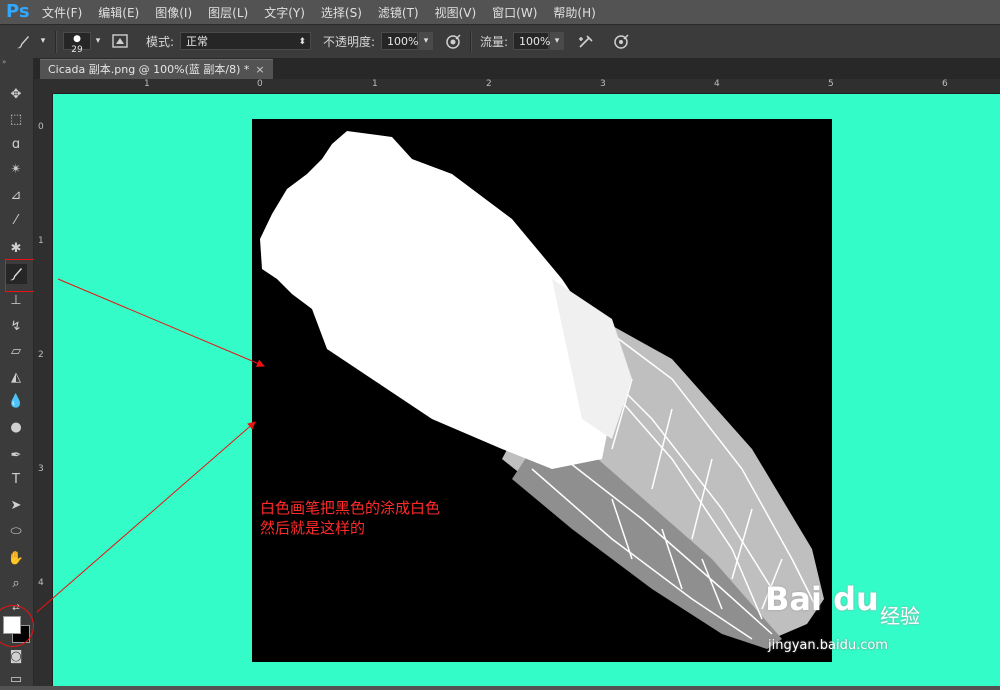  Describe the element at coordinates (146, 517) in the screenshot. I see `arrow-color-to-image` at that location.